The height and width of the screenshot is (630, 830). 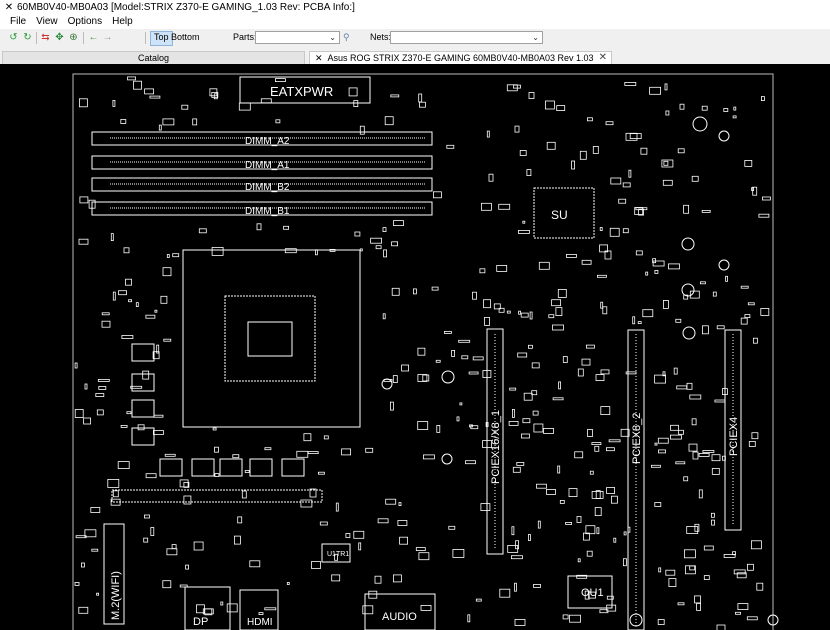 I want to click on parts-combobox: ⌄, so click(x=297, y=37).